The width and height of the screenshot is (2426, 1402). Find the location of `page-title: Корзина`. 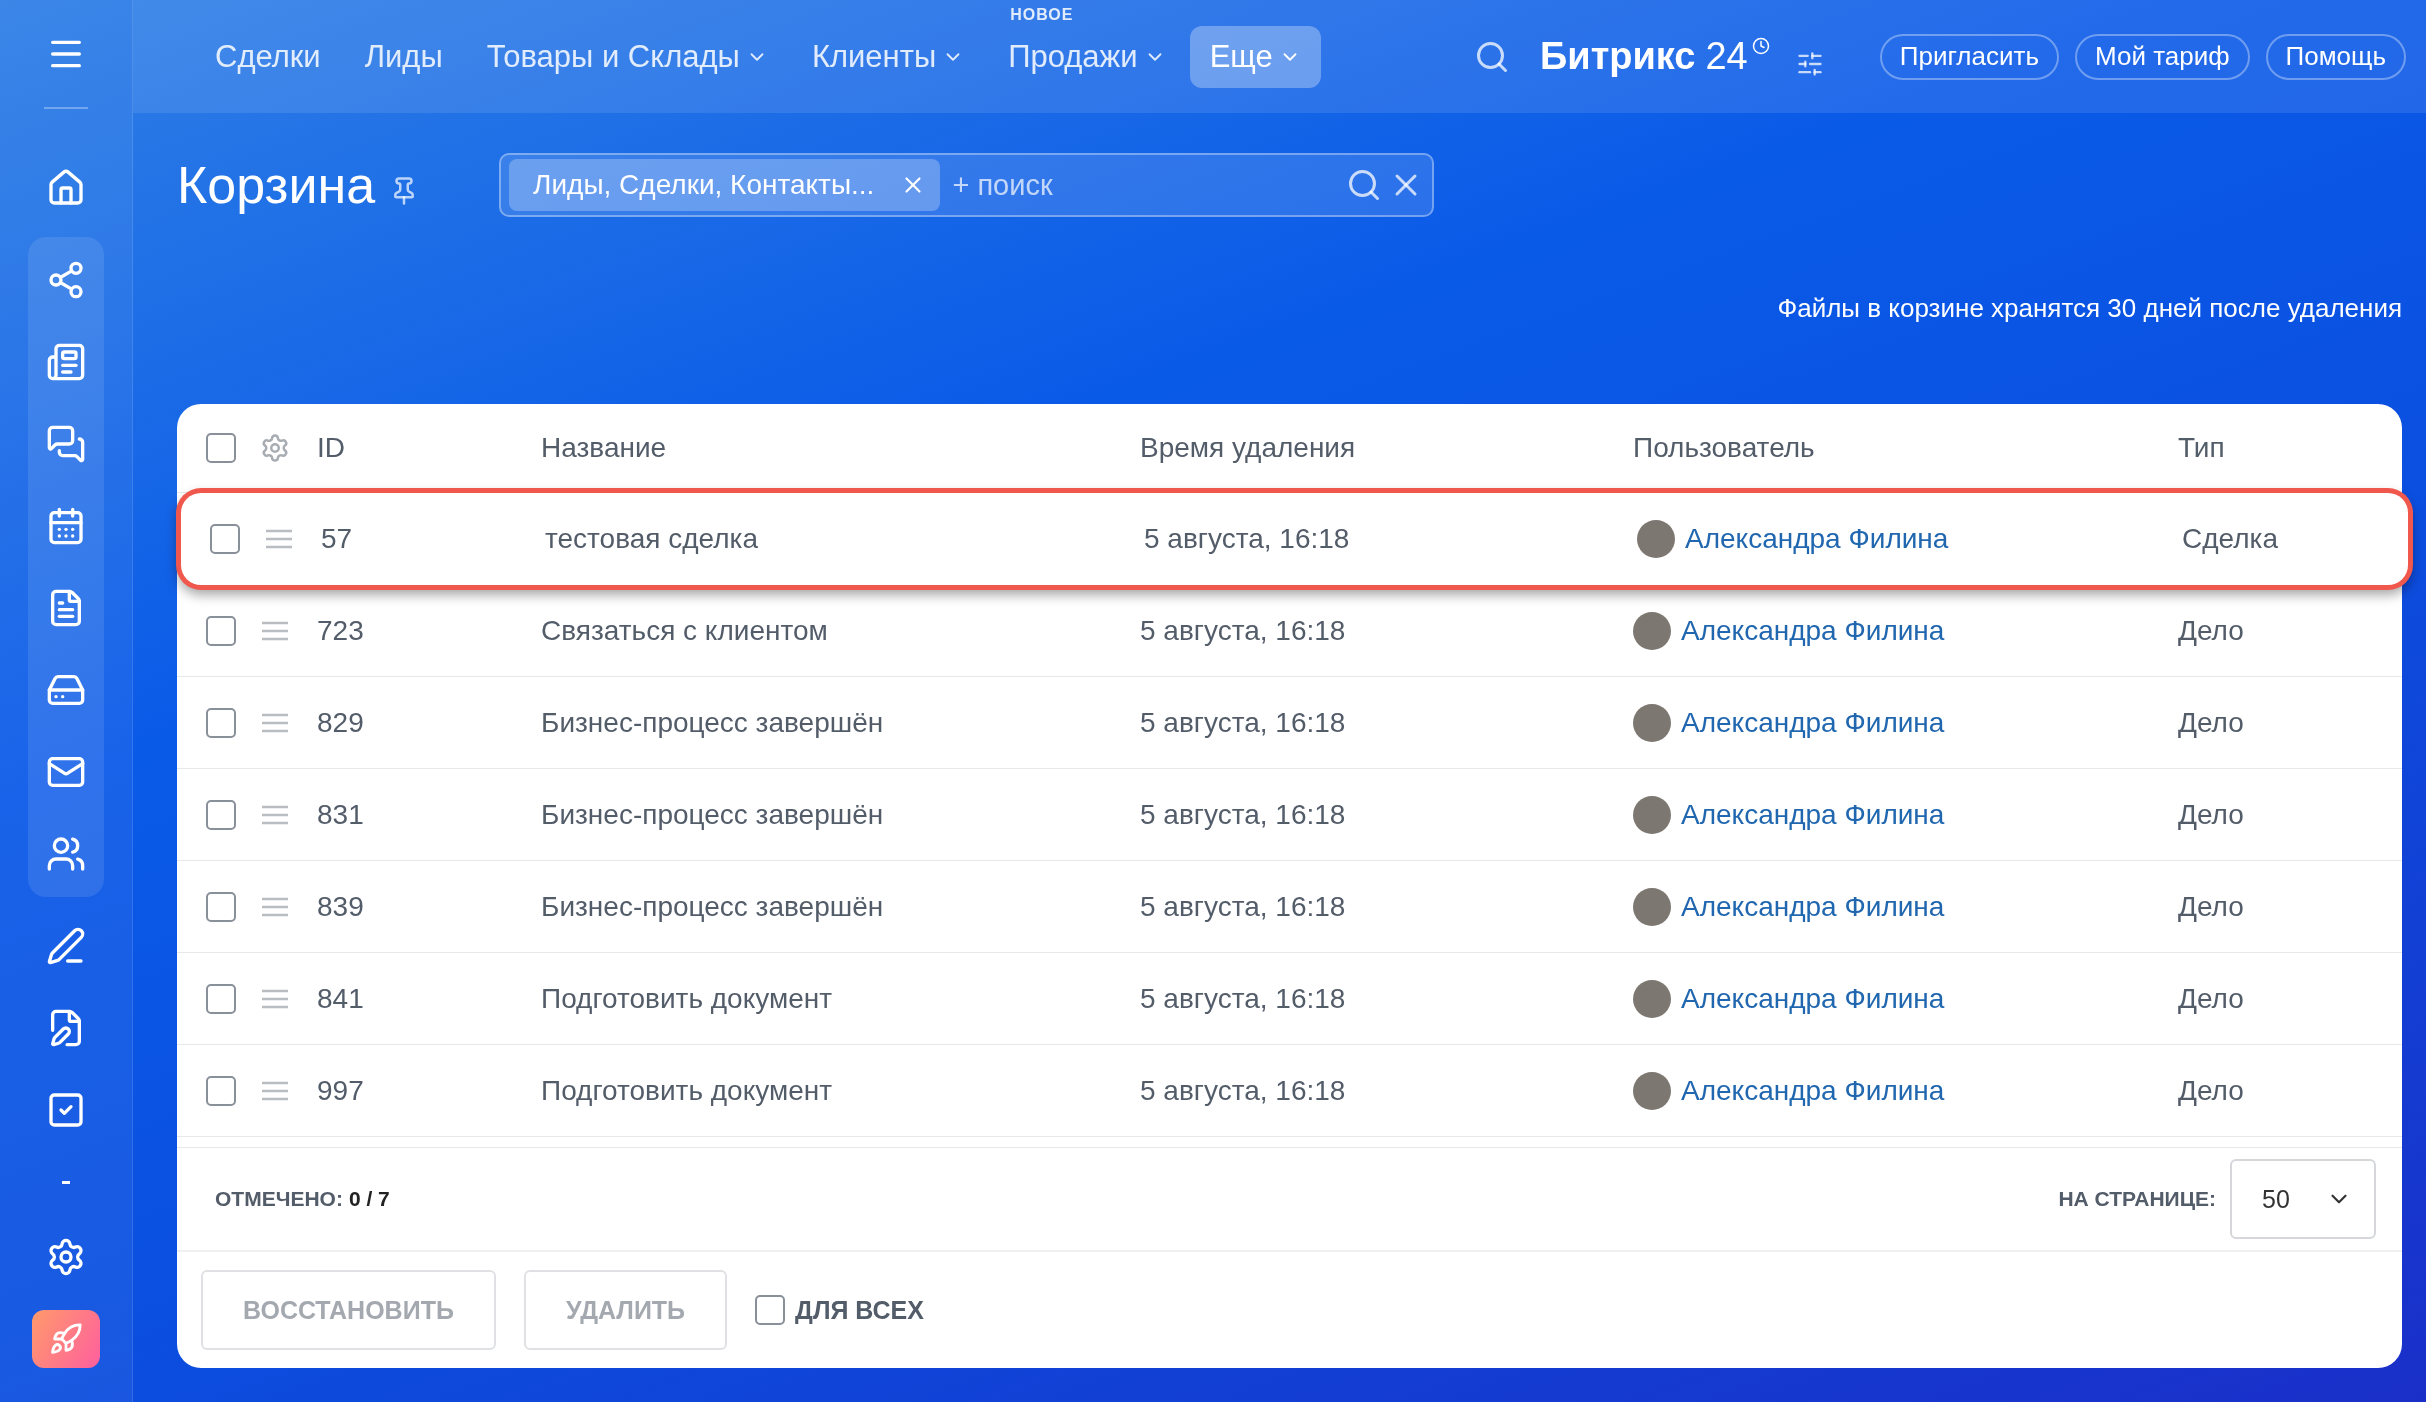

page-title: Корзина is located at coordinates (276, 185).